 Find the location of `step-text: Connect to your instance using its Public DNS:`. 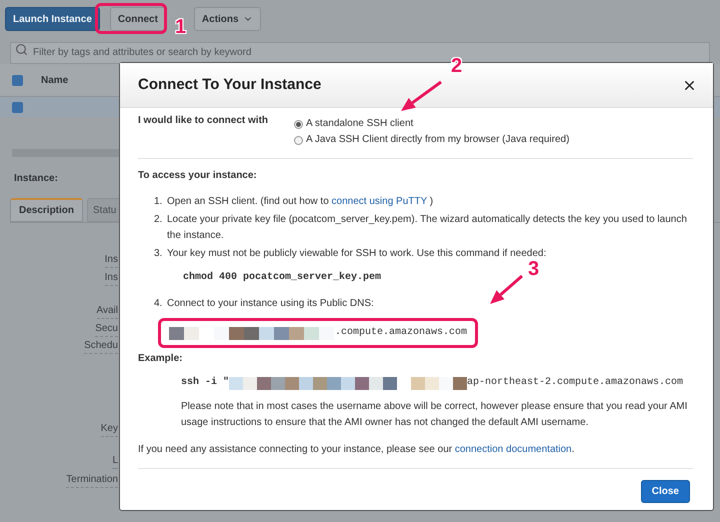

step-text: Connect to your instance using its Public DNS: is located at coordinates (270, 304).